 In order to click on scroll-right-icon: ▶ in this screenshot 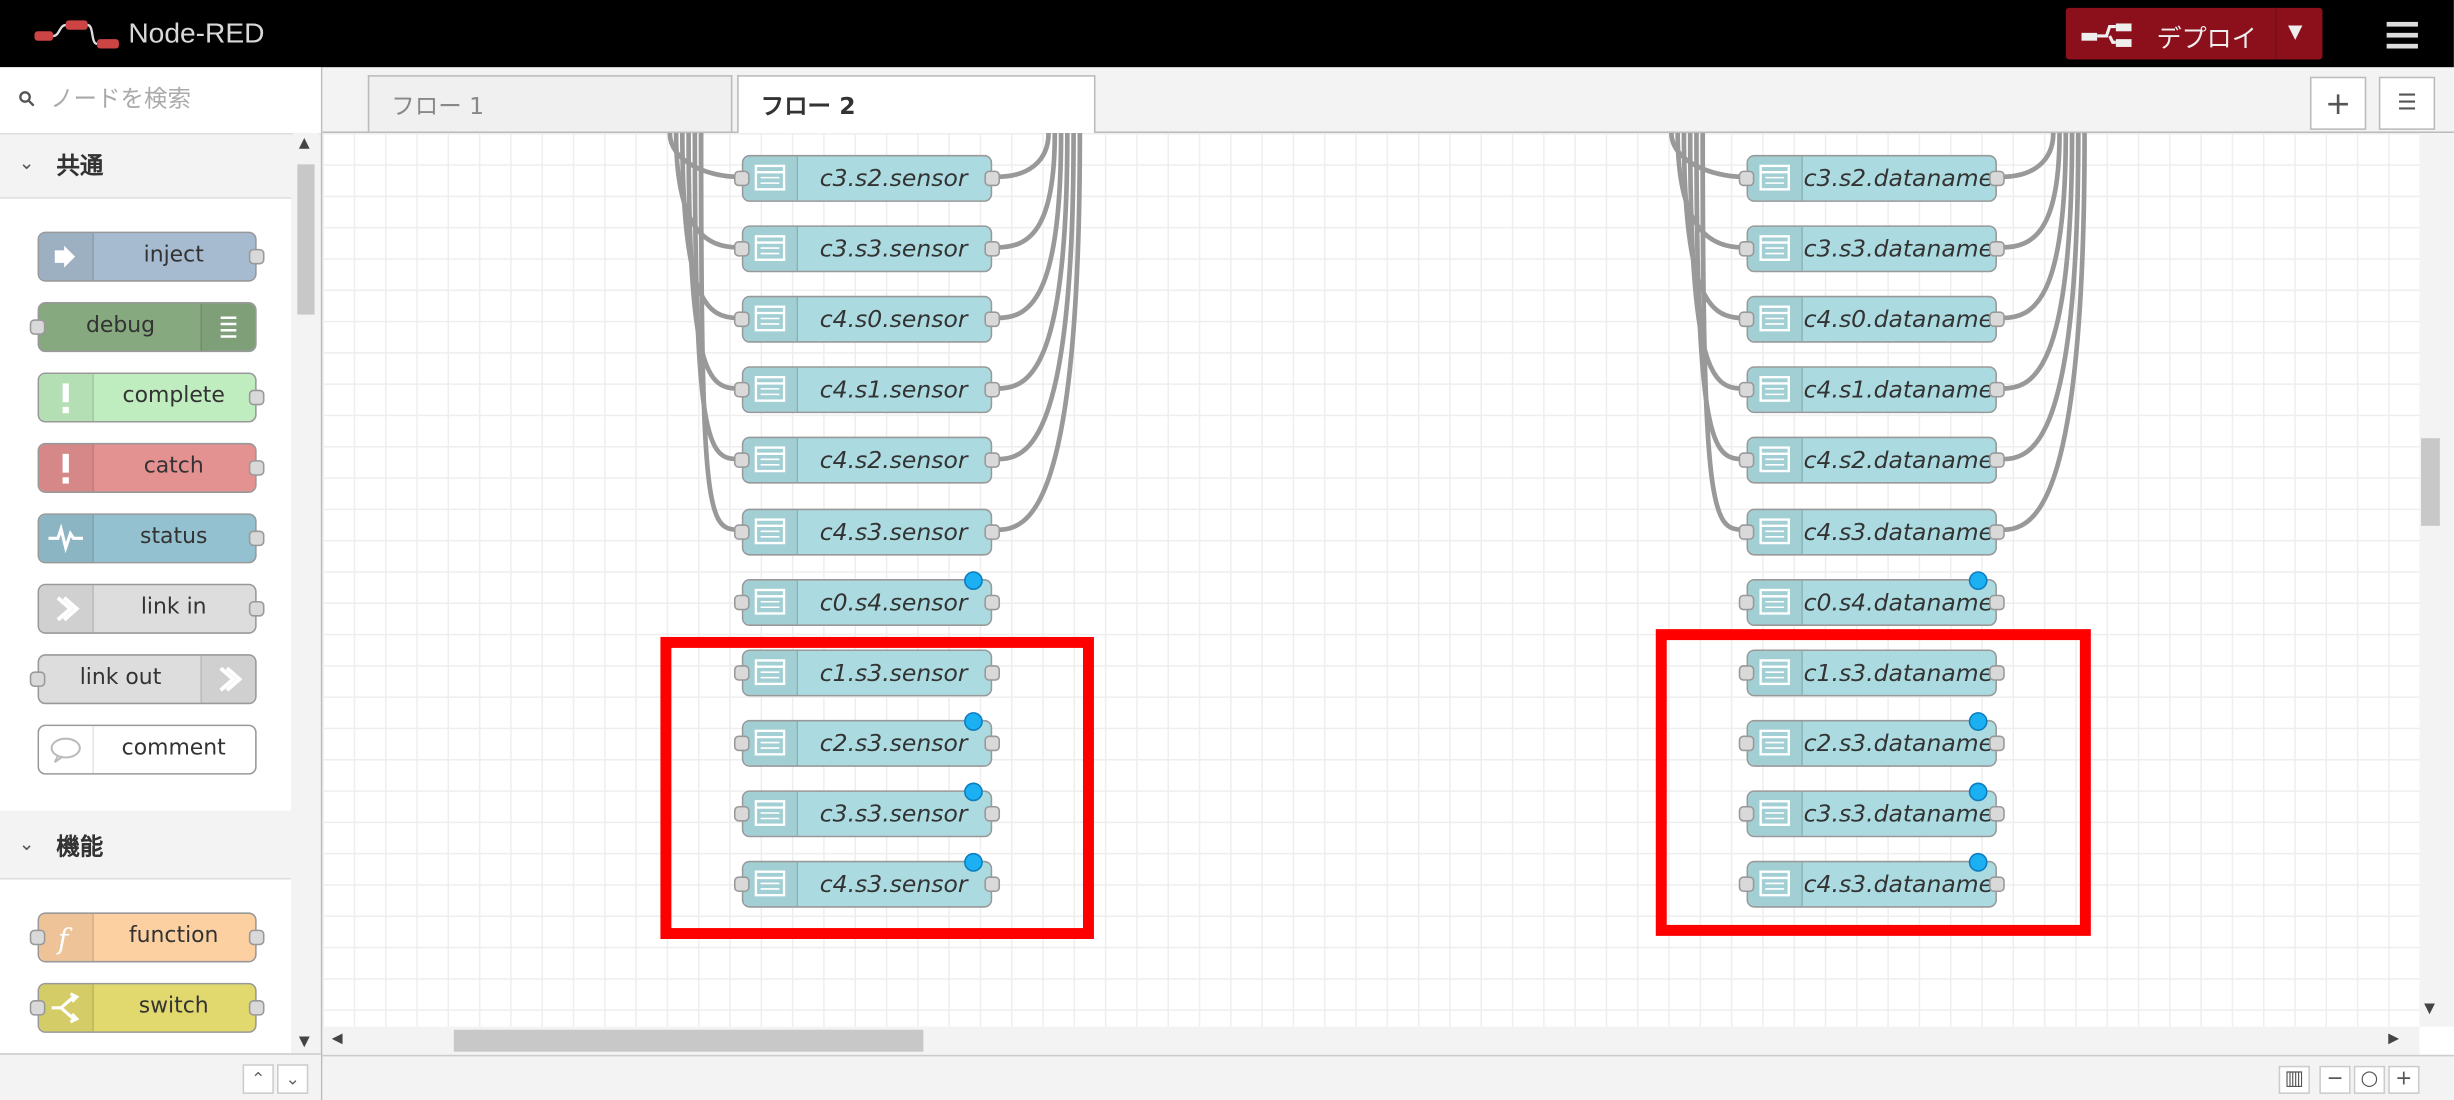, I will do `click(2393, 1039)`.